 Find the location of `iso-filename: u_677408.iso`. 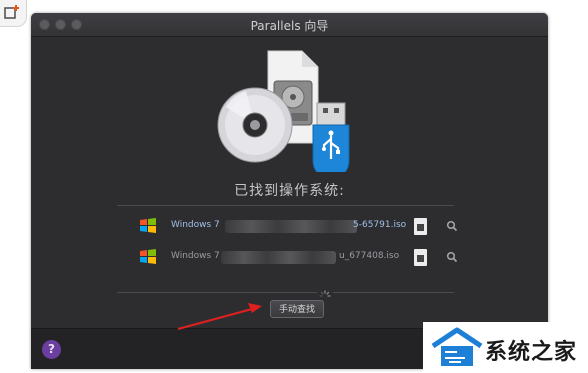

iso-filename: u_677408.iso is located at coordinates (369, 256).